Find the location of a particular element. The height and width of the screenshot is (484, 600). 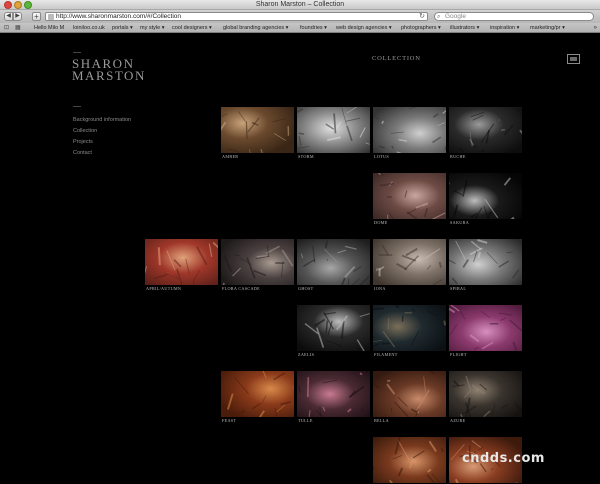

collection-thumbnail-april-autumn is located at coordinates (181, 262).